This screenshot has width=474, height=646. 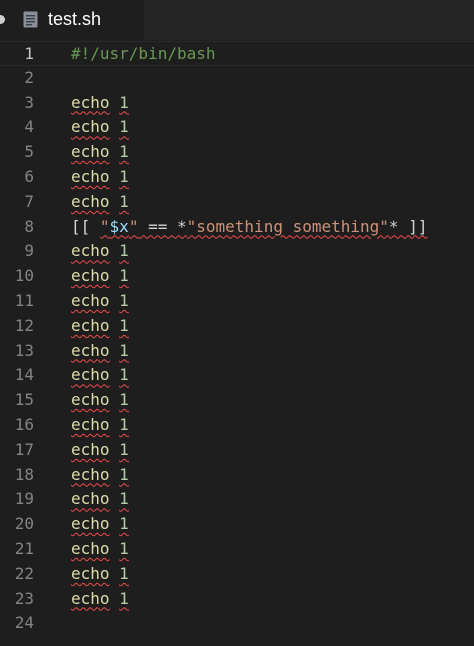 What do you see at coordinates (75, 19) in the screenshot?
I see `tab-title: test.sh` at bounding box center [75, 19].